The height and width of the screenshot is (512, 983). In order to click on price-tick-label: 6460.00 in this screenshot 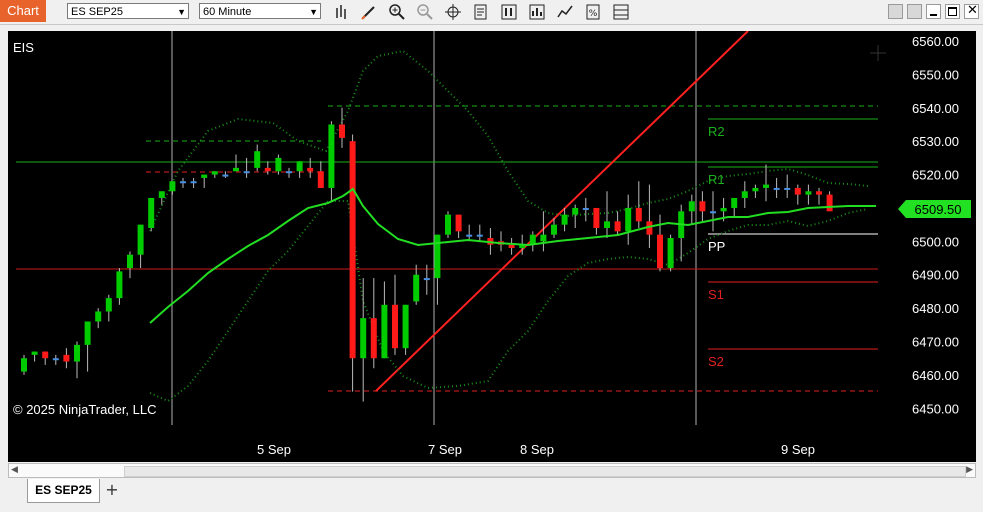, I will do `click(935, 375)`.